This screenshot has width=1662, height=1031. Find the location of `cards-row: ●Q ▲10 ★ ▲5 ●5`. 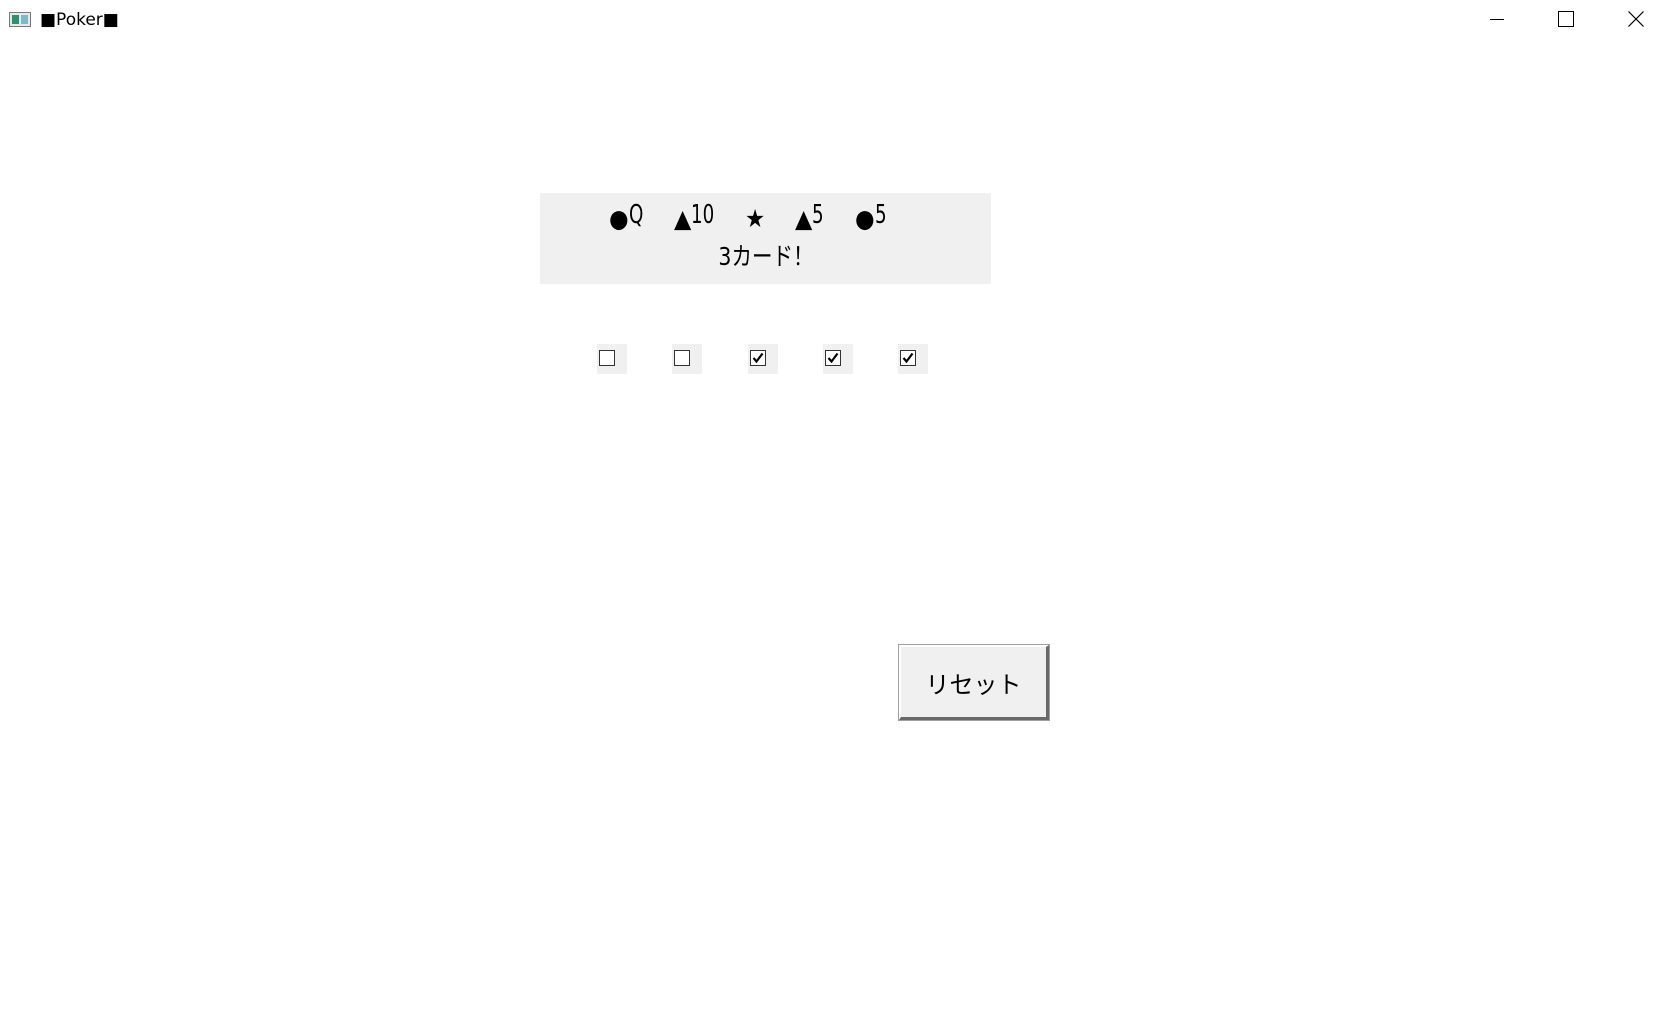

cards-row: ●Q ▲10 ★ ▲5 ●5 is located at coordinates (765, 216).